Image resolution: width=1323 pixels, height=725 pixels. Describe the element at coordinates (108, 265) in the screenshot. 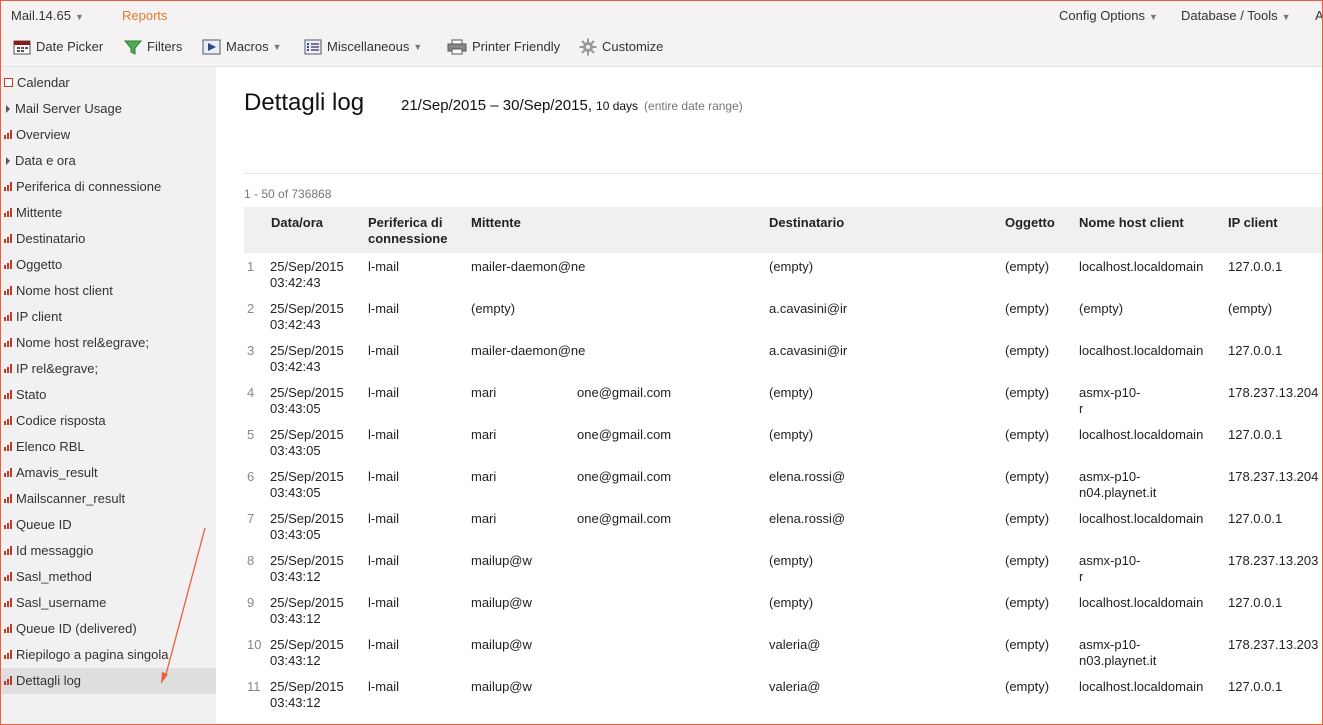

I see `sidebar-item: Oggetto` at that location.